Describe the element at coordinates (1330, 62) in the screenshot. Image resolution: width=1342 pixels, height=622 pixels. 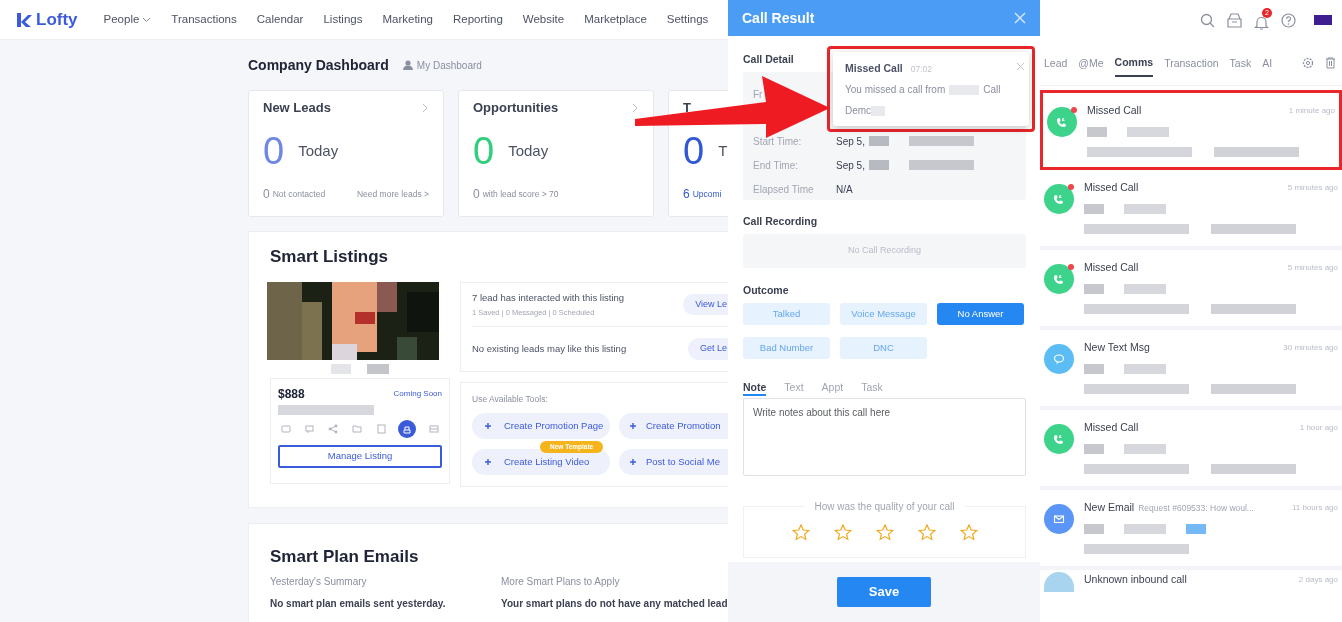
I see `trash-icon` at that location.